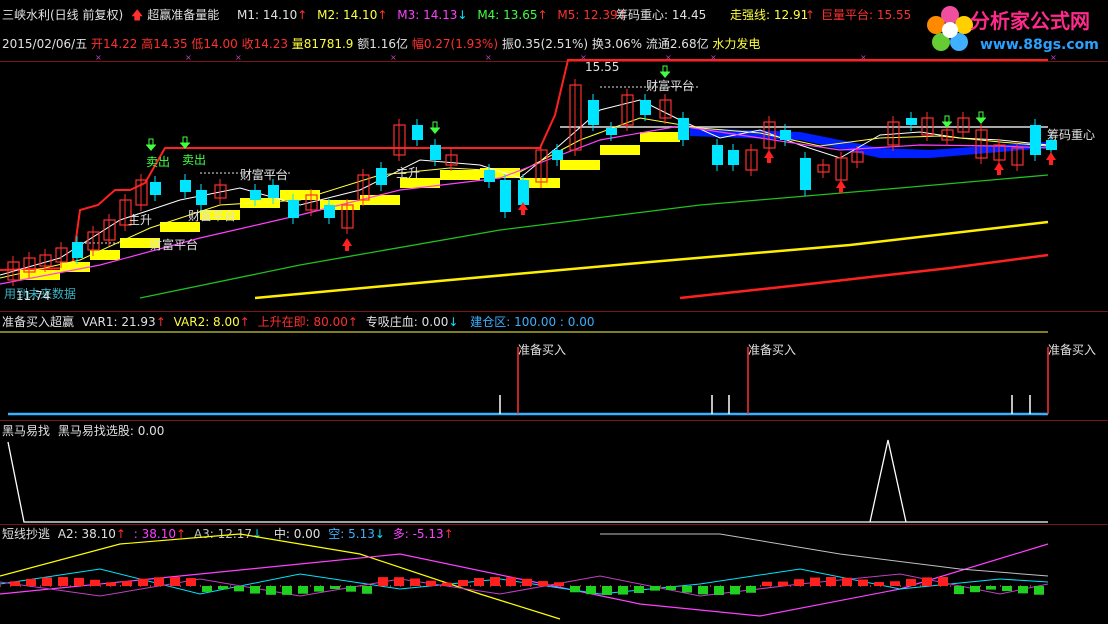 The width and height of the screenshot is (1108, 624). Describe the element at coordinates (824, 555) in the screenshot. I see `grey-wave` at that location.